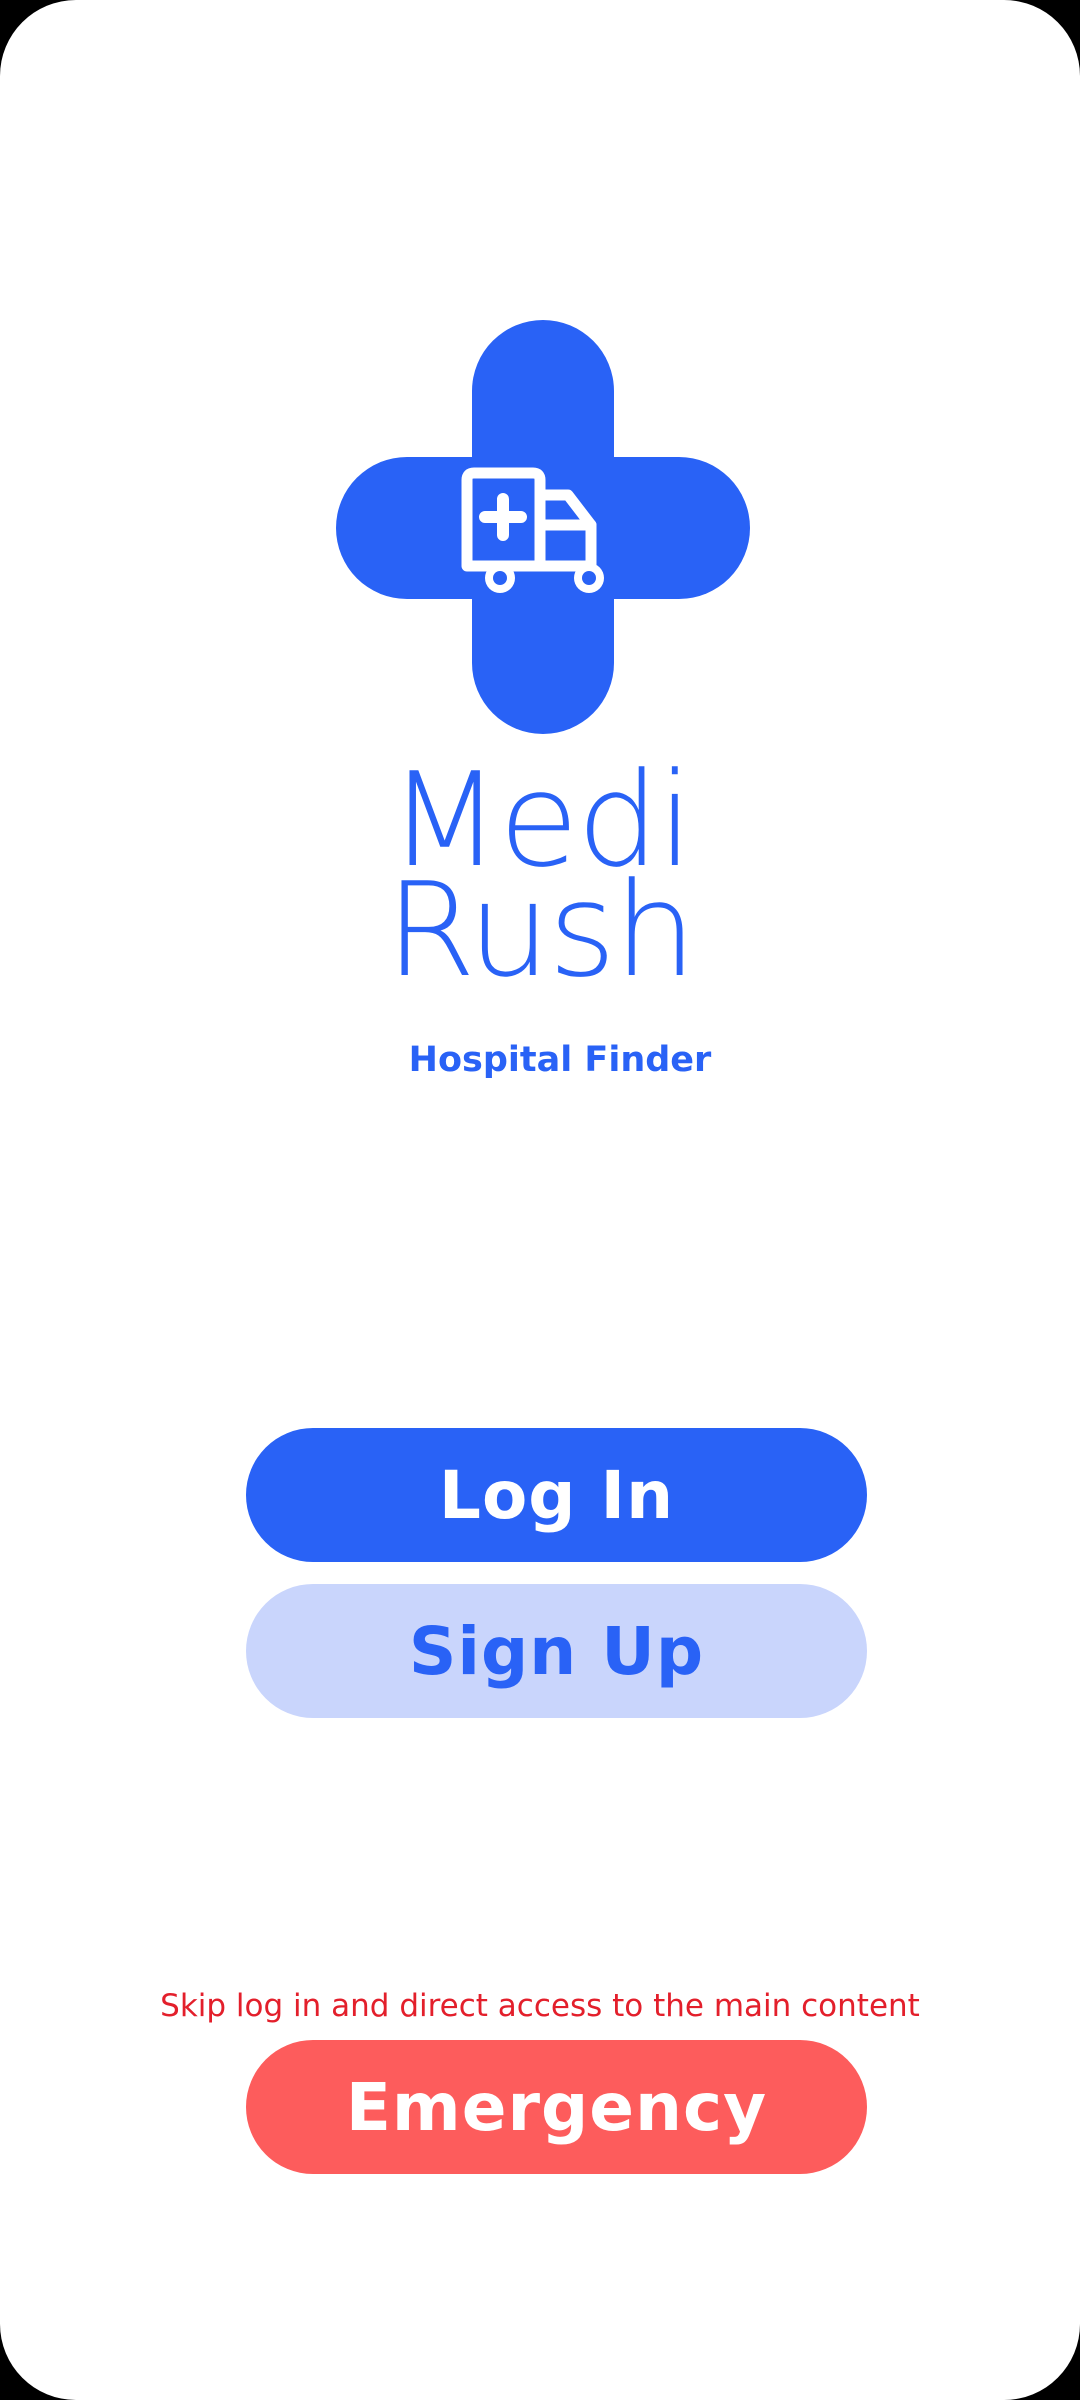 The width and height of the screenshot is (1080, 2400). Describe the element at coordinates (556, 1651) in the screenshot. I see `signup-button: Sign Up` at that location.